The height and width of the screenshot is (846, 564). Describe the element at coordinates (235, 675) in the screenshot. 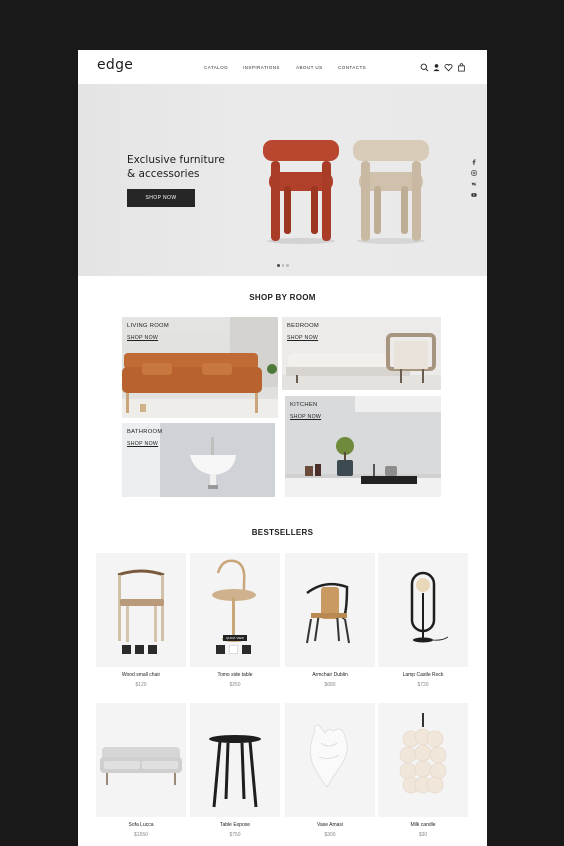

I see `product-name: Tomo side table` at that location.